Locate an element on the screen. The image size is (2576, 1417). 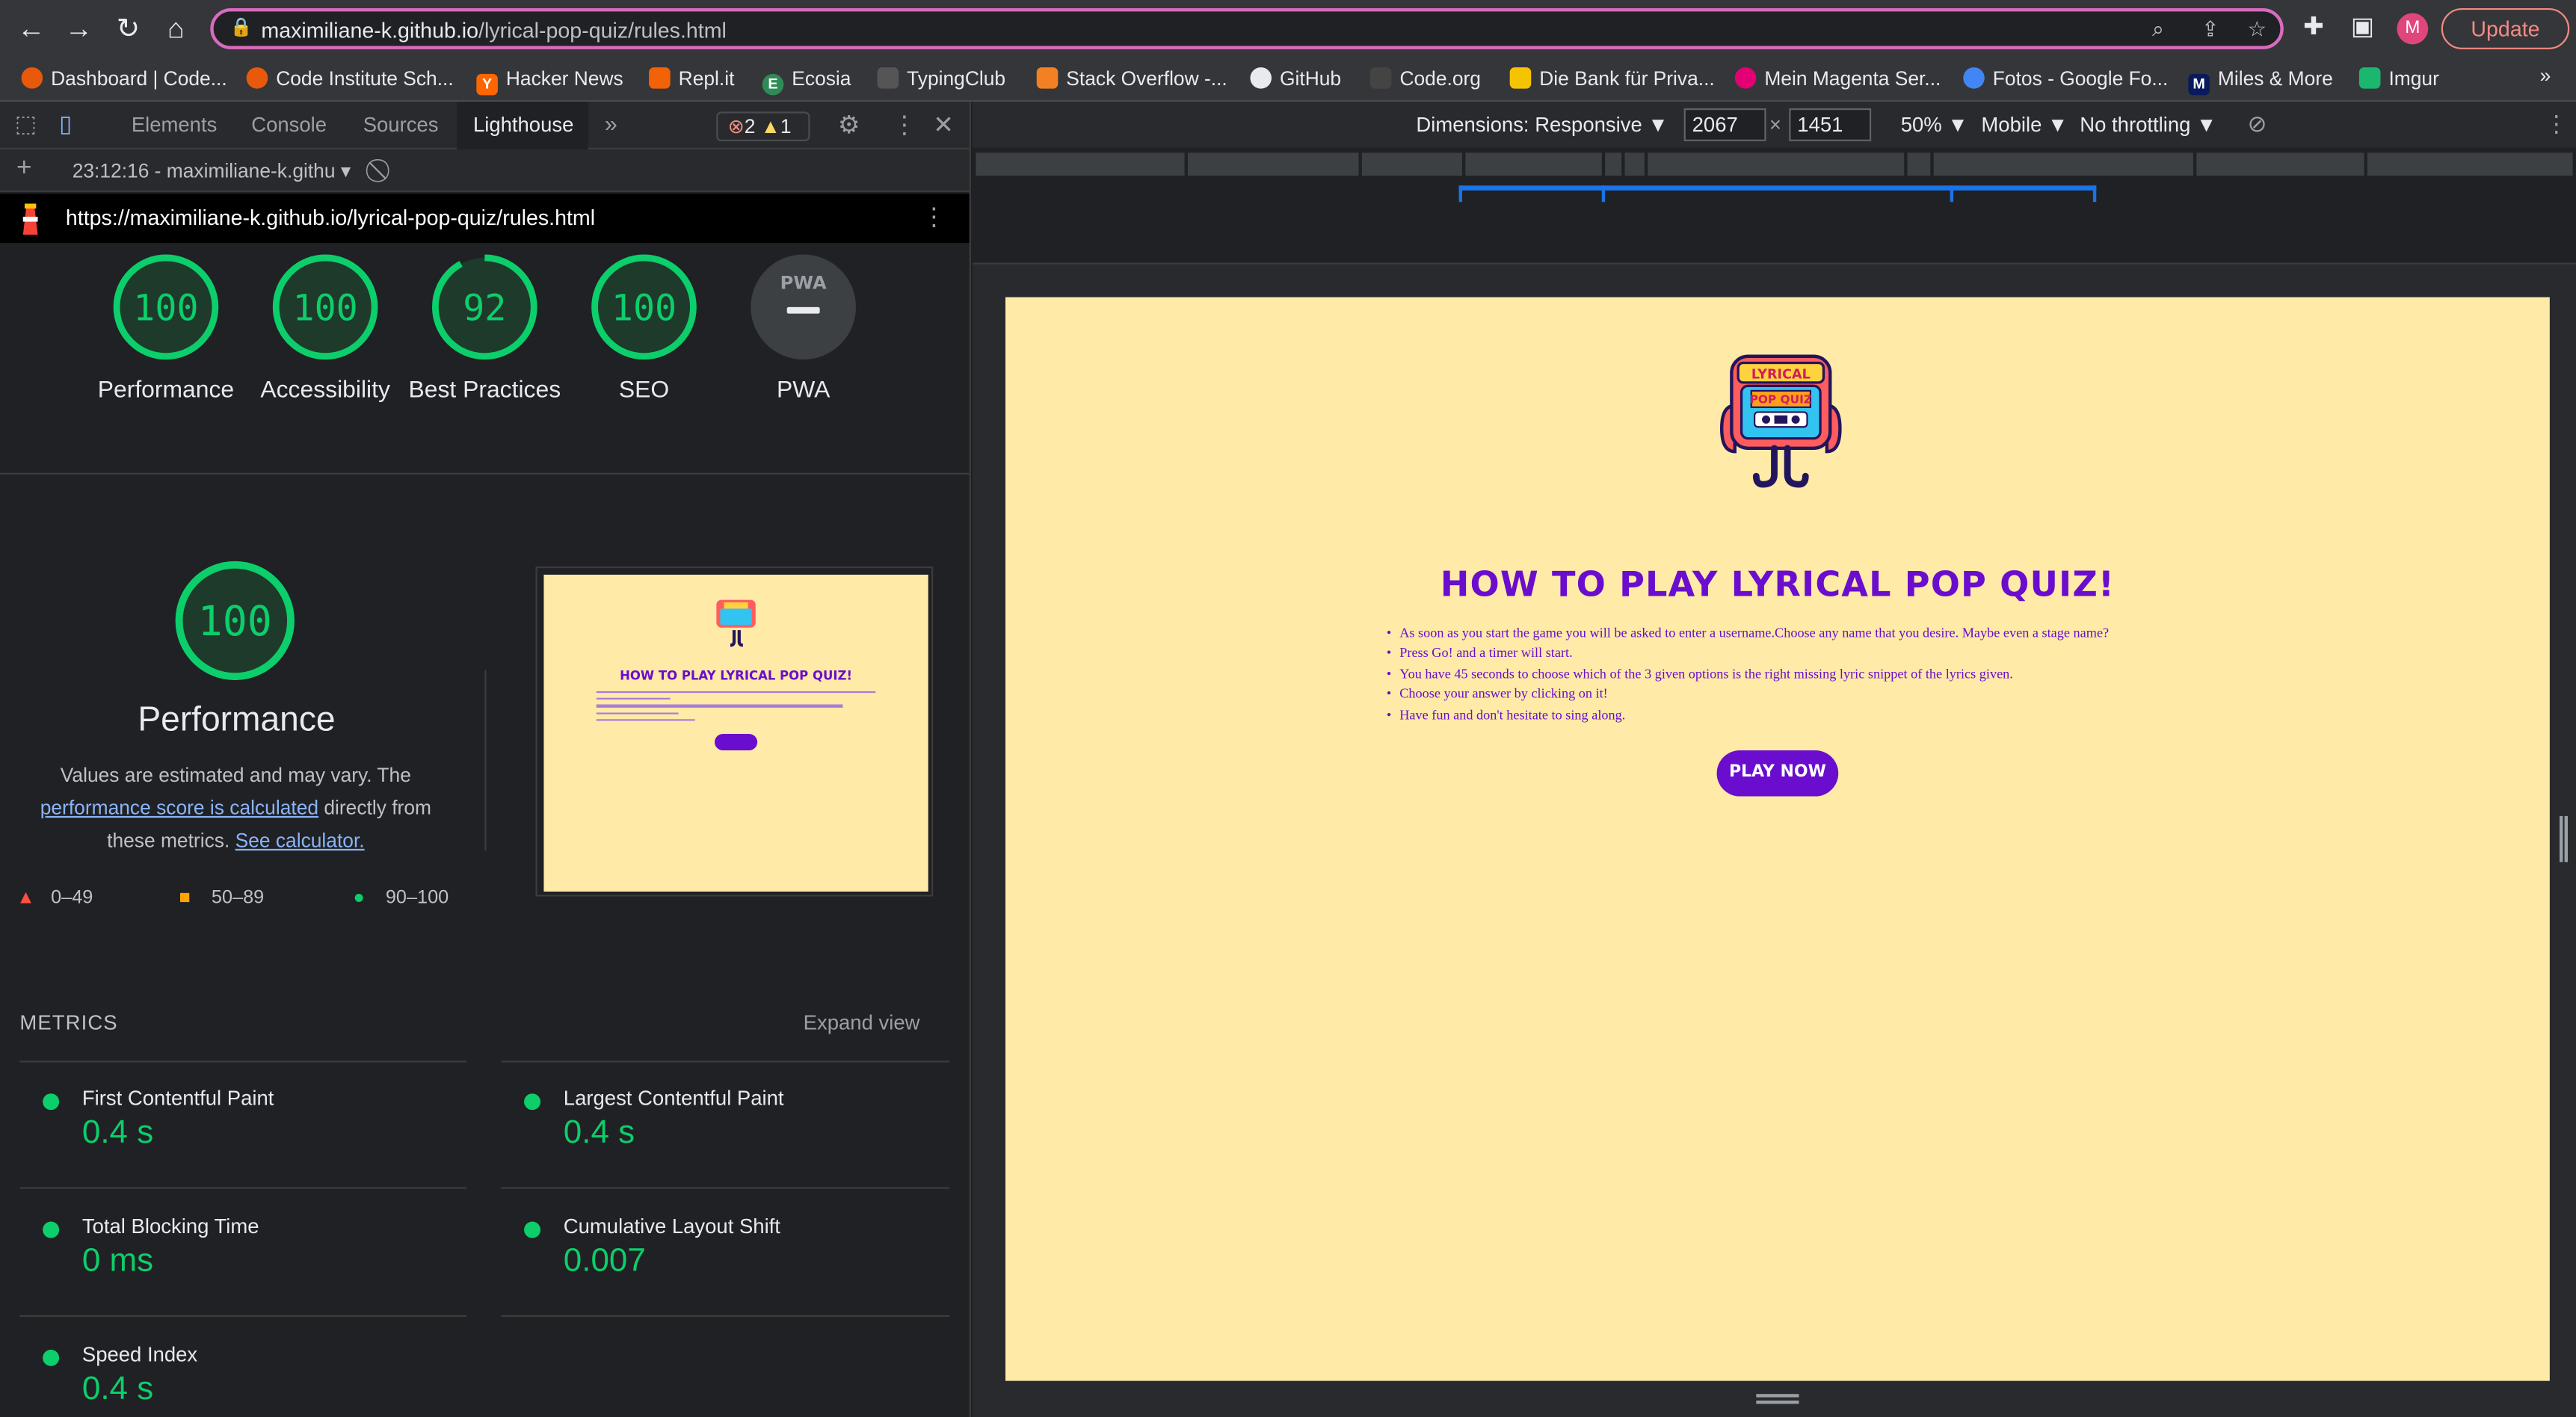
bookmark-item: E Ecosia is located at coordinates (806, 80).